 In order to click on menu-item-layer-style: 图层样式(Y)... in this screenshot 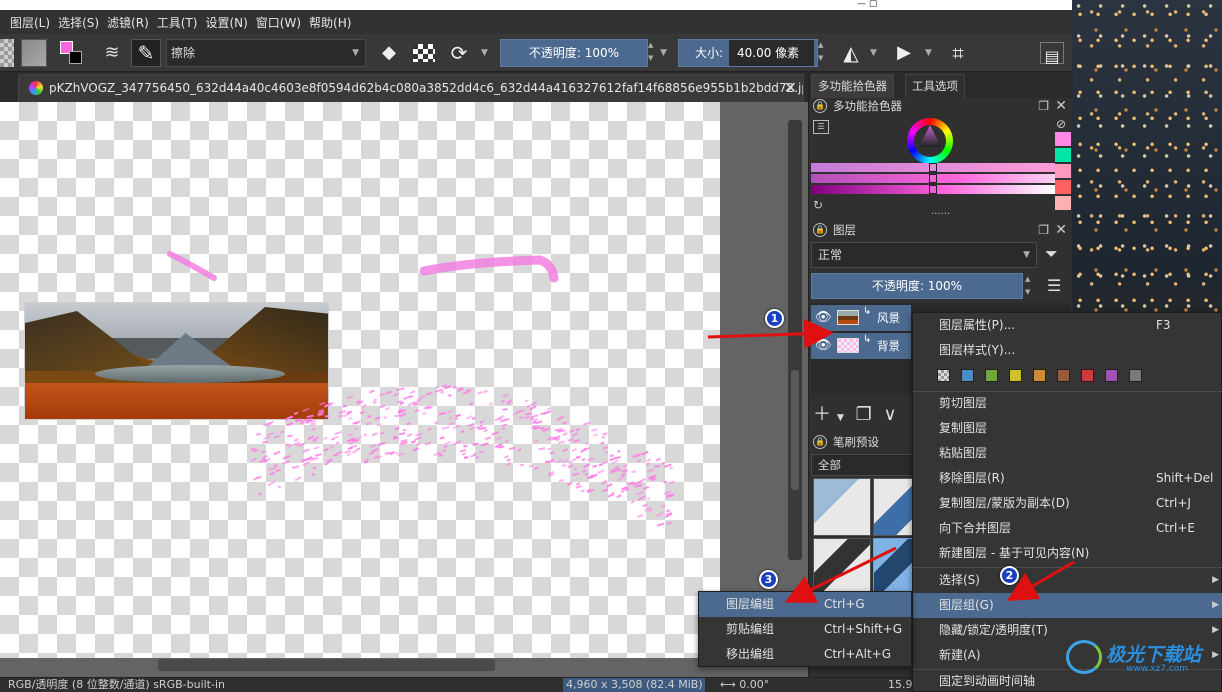, I will do `click(1067, 350)`.